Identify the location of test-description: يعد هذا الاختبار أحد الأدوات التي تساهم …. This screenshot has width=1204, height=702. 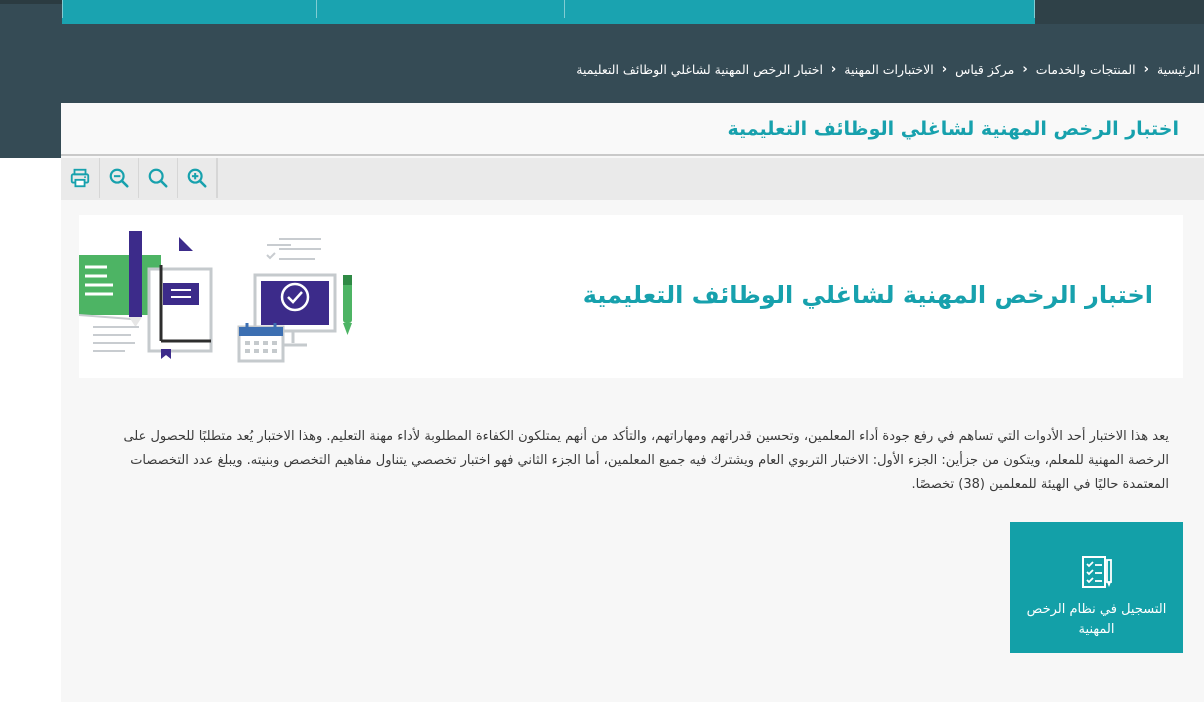
(646, 460).